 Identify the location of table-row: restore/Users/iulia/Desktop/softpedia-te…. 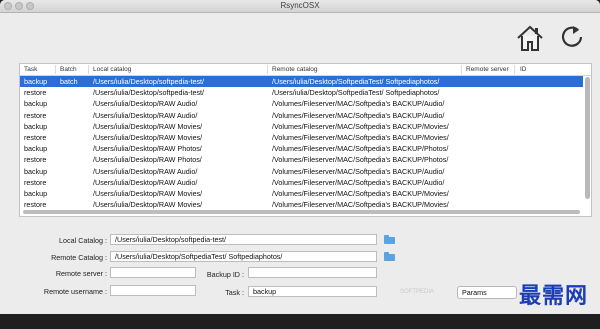
(301, 92).